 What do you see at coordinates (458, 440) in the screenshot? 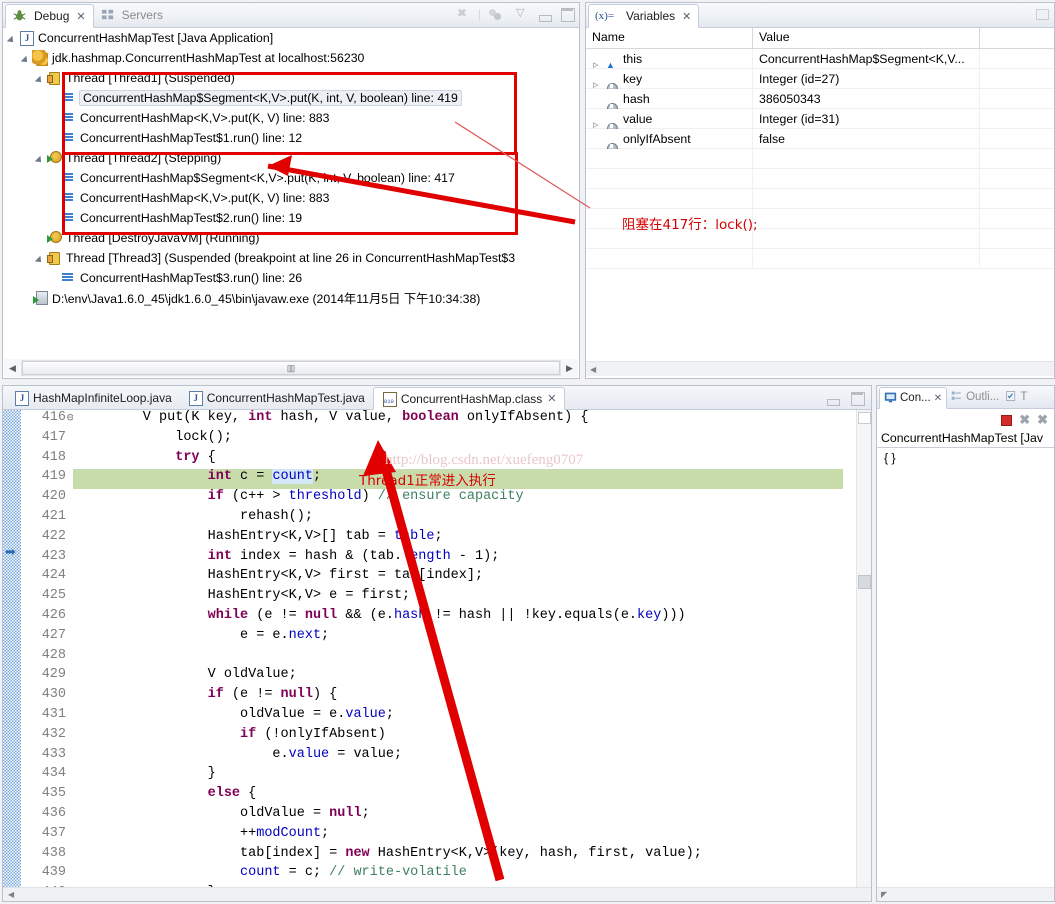
I see `code-line: lock();` at bounding box center [458, 440].